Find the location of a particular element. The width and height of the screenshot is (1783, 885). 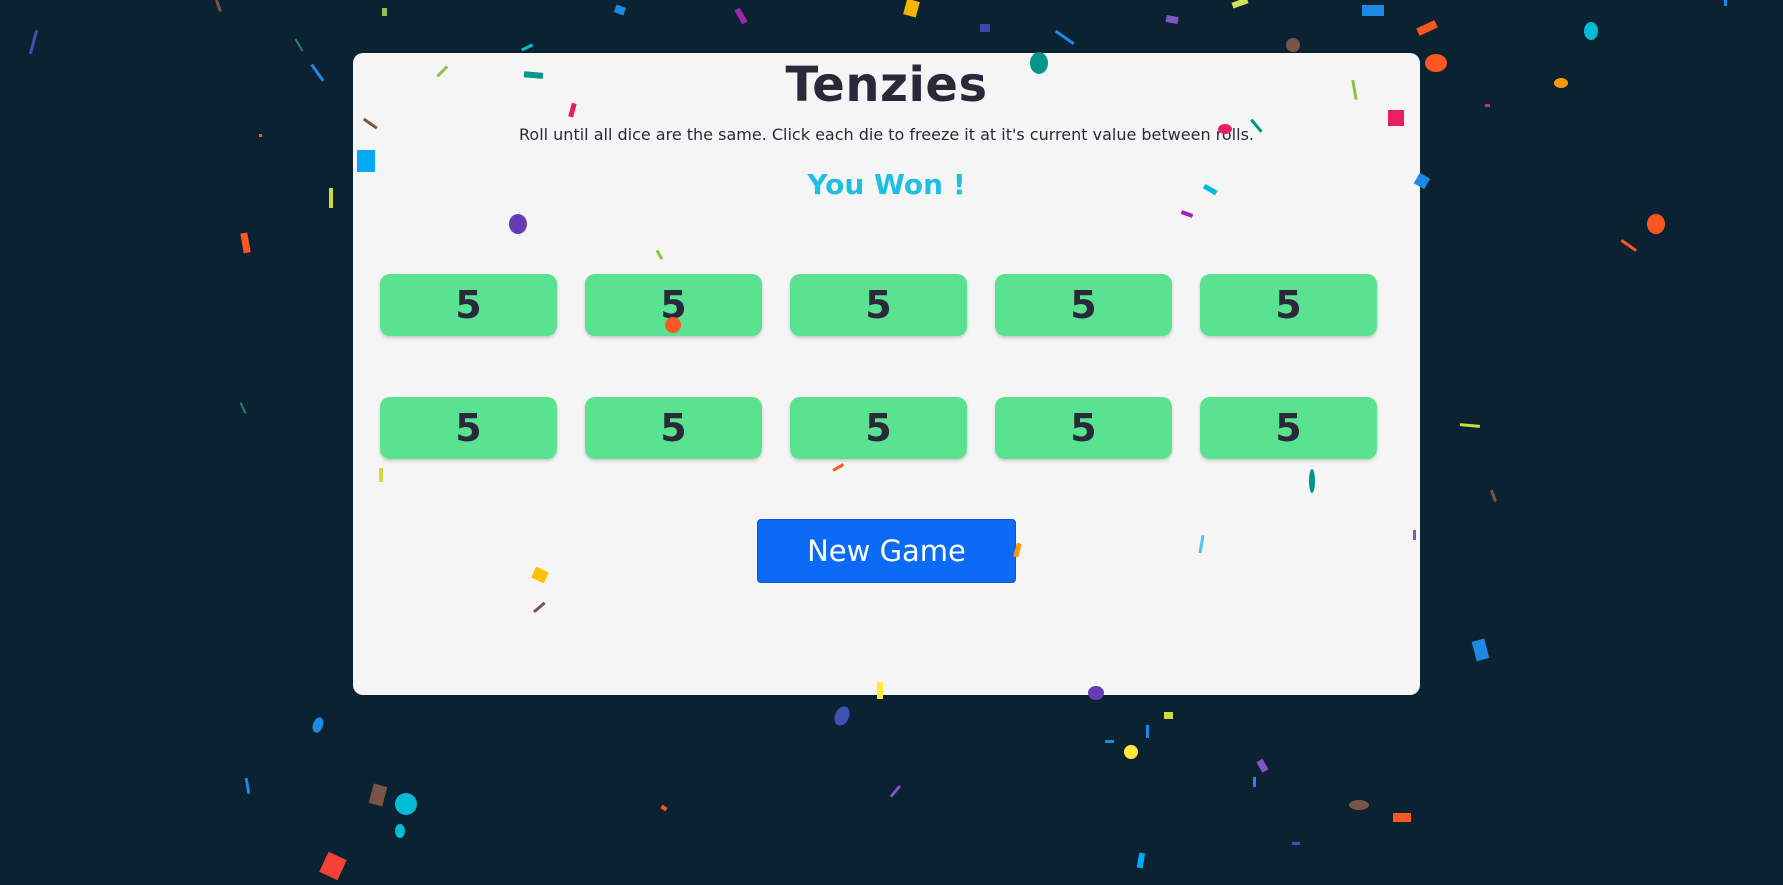

die-1: 5 is located at coordinates (468, 305).